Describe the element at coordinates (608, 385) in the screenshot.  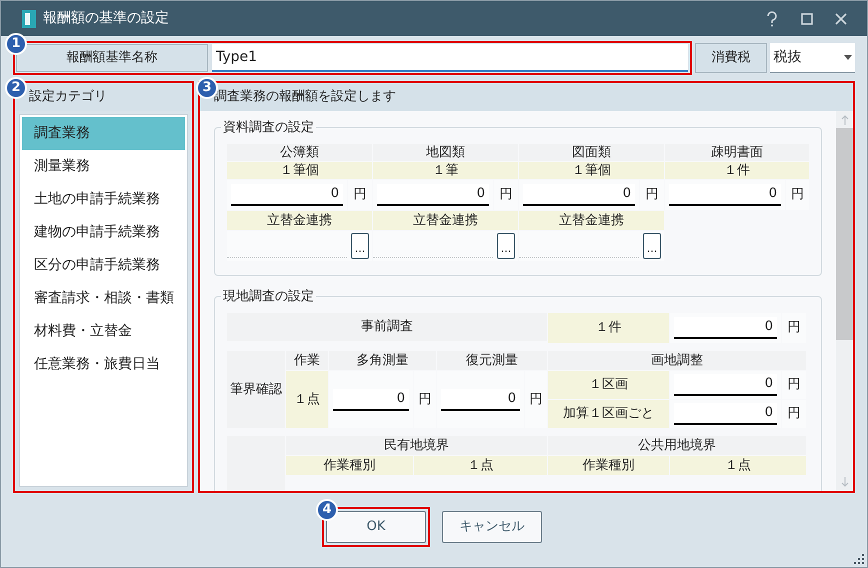
I see `unit-cell: １区画` at that location.